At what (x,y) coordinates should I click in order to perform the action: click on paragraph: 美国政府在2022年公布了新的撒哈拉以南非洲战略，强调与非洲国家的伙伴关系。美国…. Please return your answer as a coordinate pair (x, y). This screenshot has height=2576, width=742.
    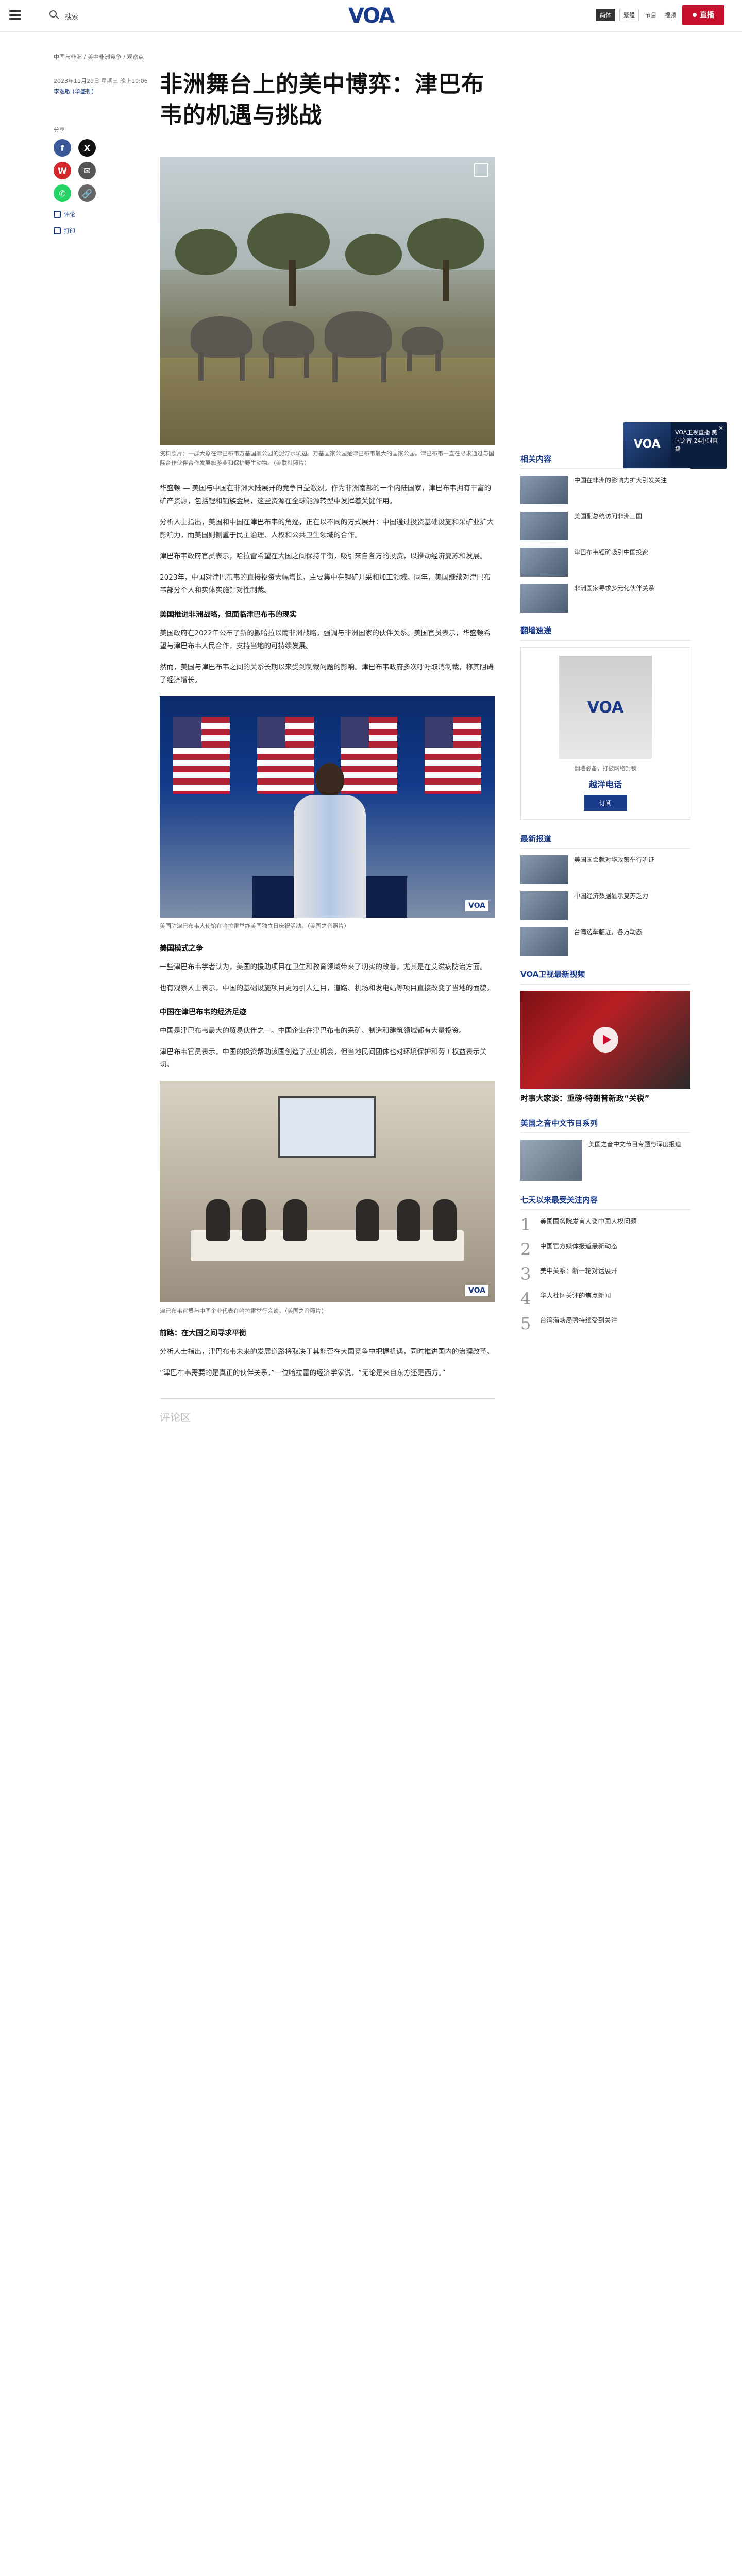
    Looking at the image, I should click on (325, 639).